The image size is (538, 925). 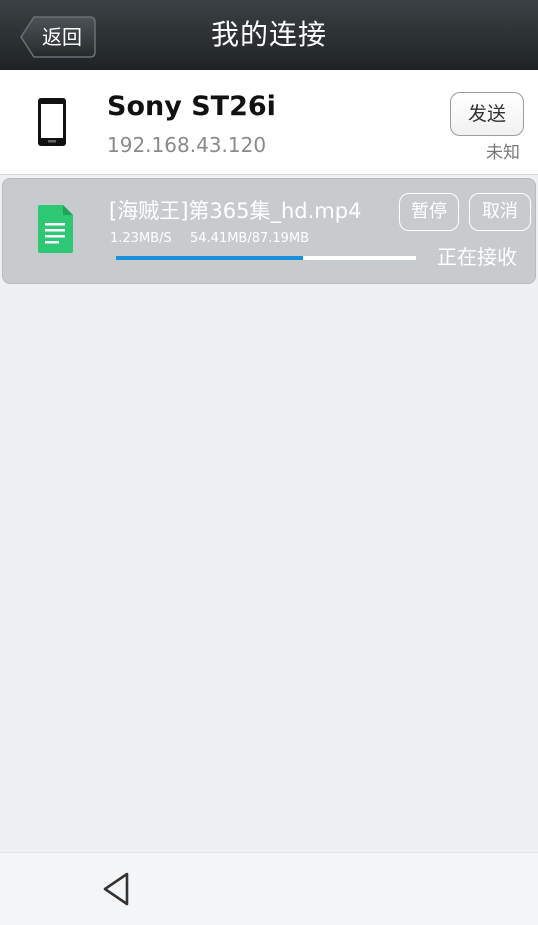 I want to click on phone-icon, so click(x=52, y=122).